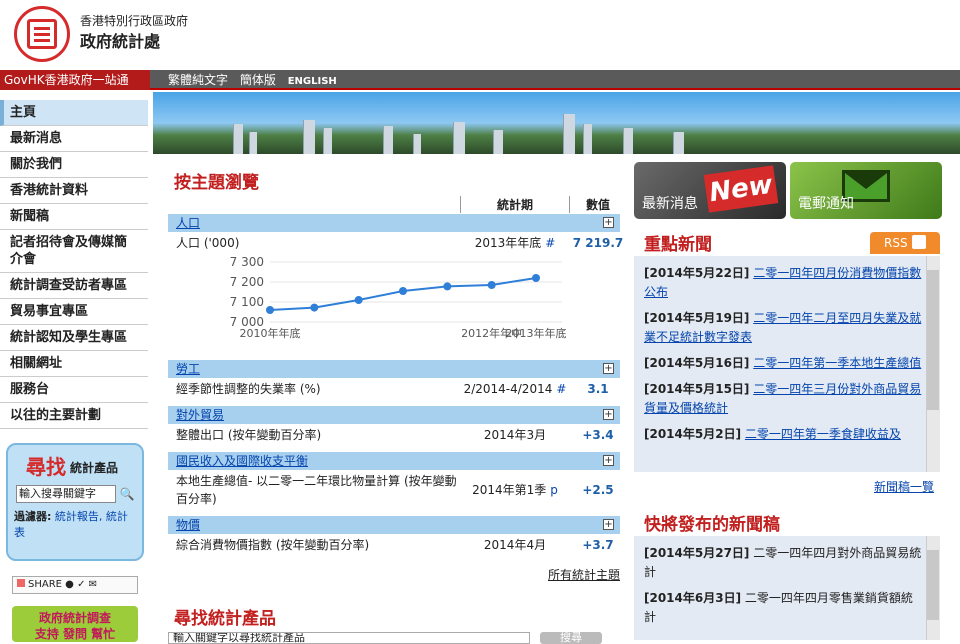 This screenshot has height=644, width=960. What do you see at coordinates (787, 331) in the screenshot?
I see `list-item: [2014年5月19日] 二零一四年二月至四月失業及就業不足統計數字發表` at bounding box center [787, 331].